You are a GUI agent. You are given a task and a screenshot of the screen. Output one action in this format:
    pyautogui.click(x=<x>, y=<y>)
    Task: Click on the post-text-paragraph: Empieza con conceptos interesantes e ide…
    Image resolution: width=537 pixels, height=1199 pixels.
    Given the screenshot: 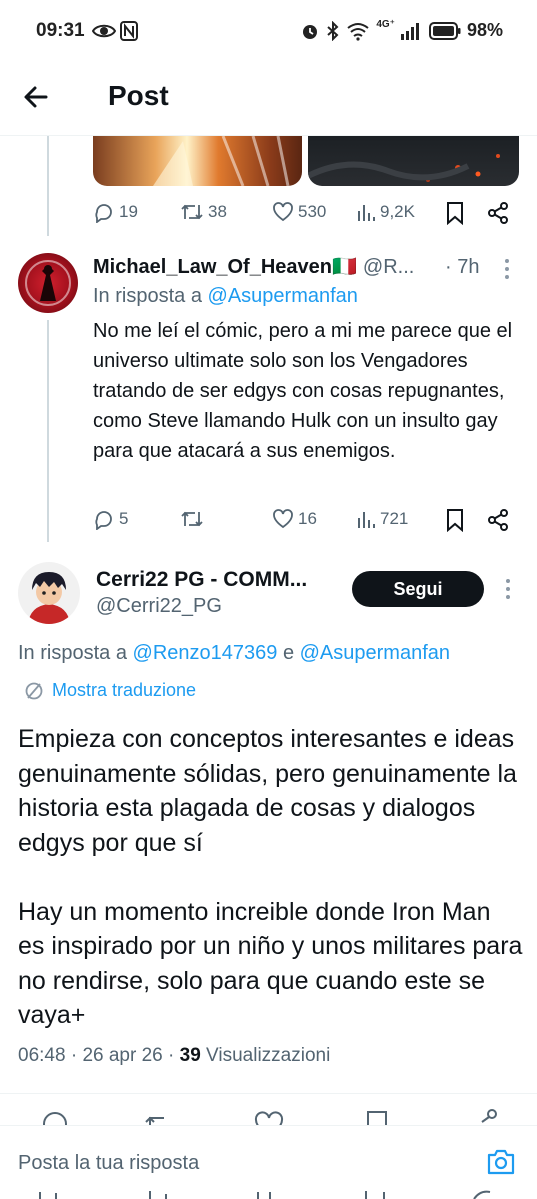 What is the action you would take?
    pyautogui.click(x=267, y=791)
    